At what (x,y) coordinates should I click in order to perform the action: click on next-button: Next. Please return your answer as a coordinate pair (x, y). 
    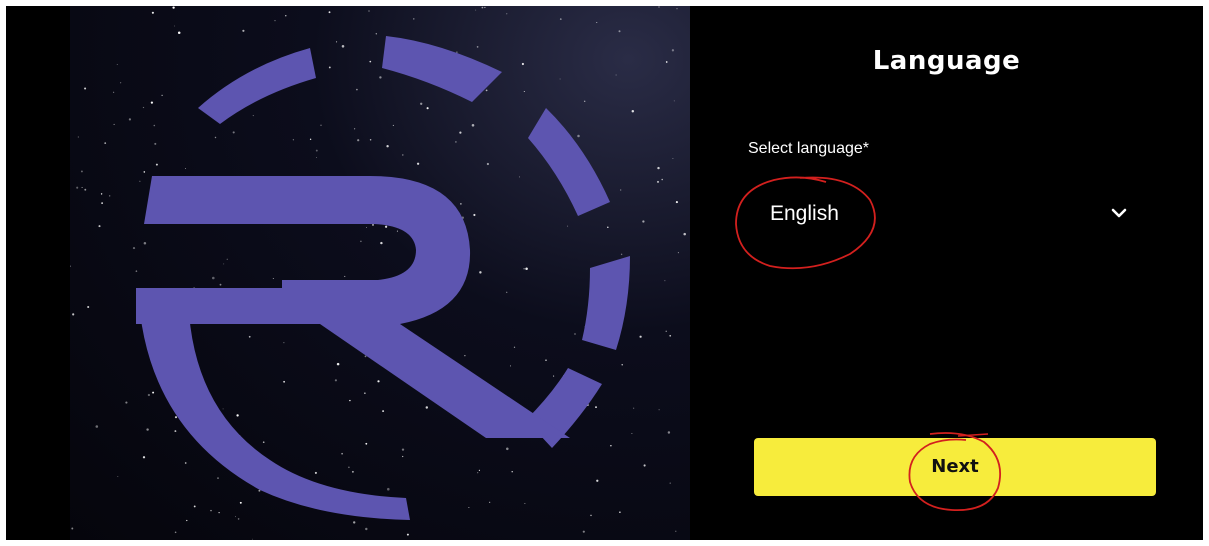
    Looking at the image, I should click on (955, 467).